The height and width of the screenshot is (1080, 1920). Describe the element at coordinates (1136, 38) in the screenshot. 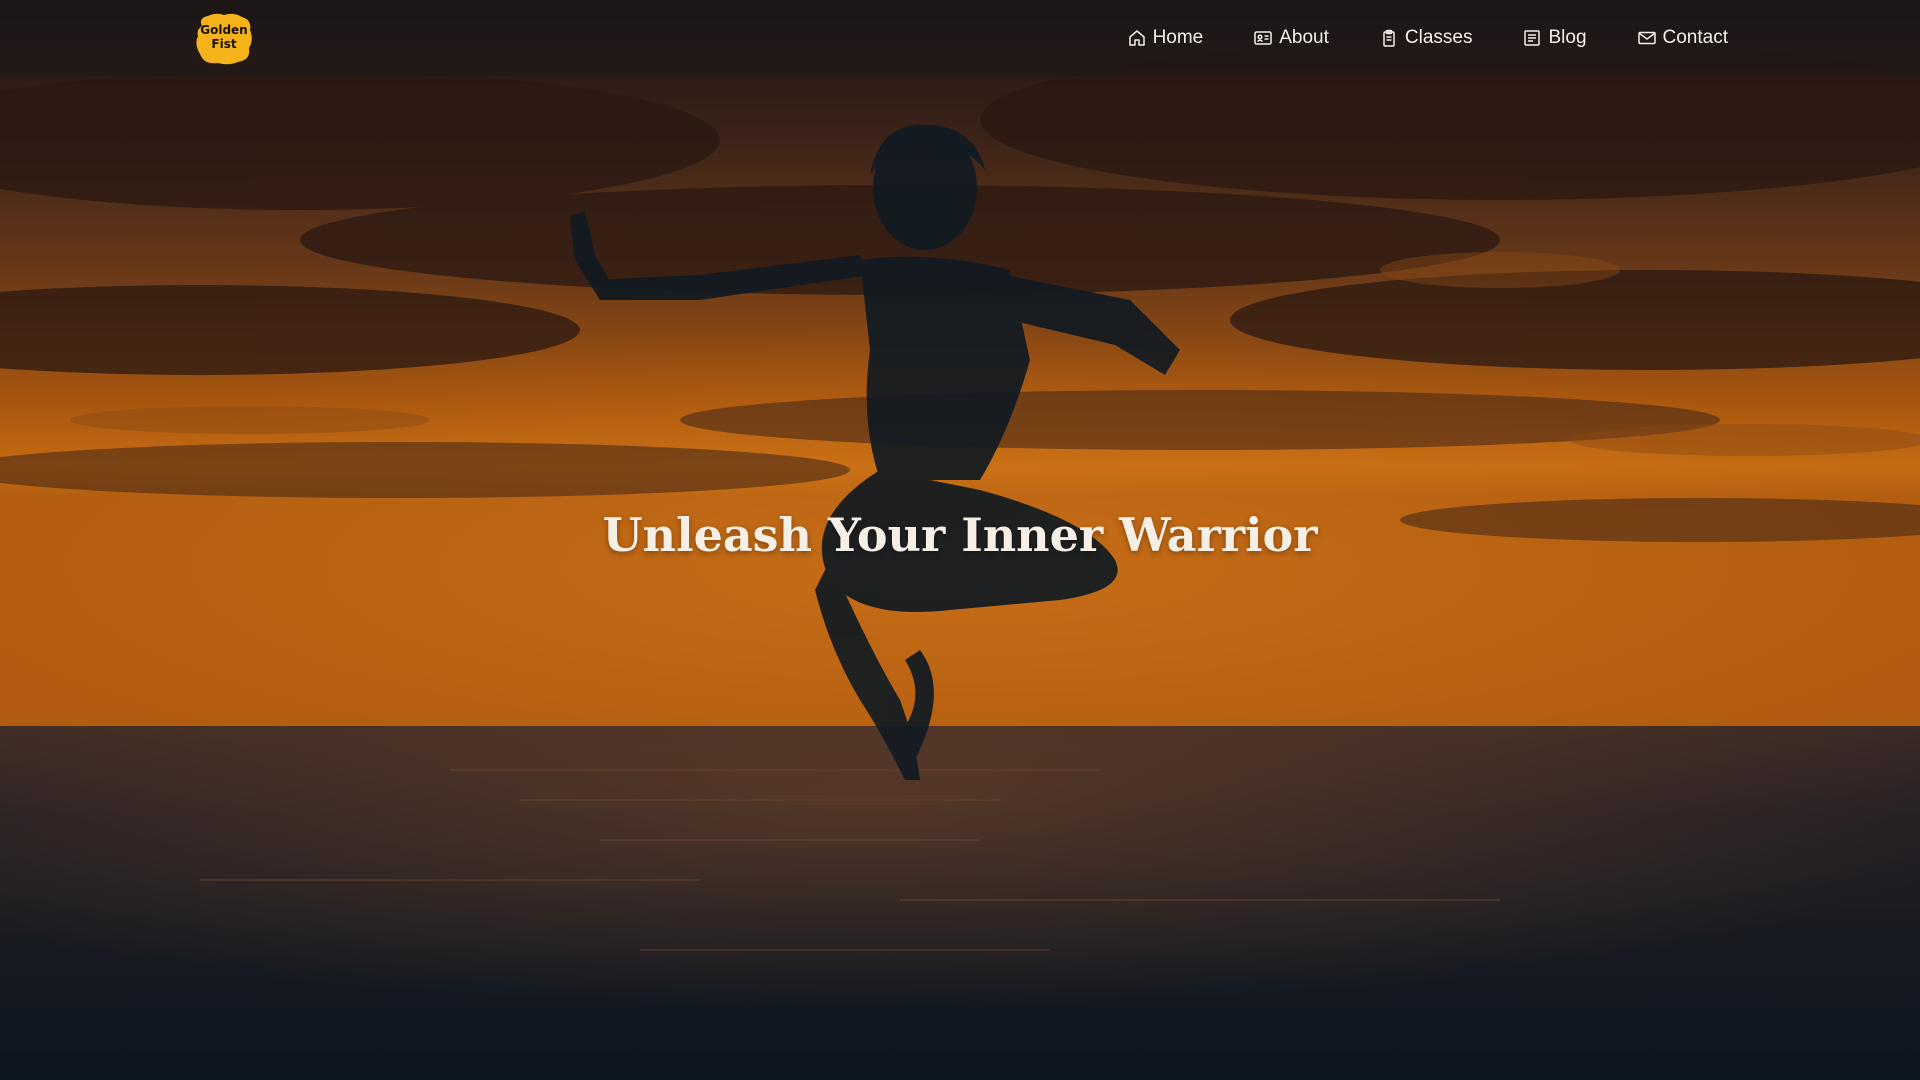

I see `home-icon` at that location.